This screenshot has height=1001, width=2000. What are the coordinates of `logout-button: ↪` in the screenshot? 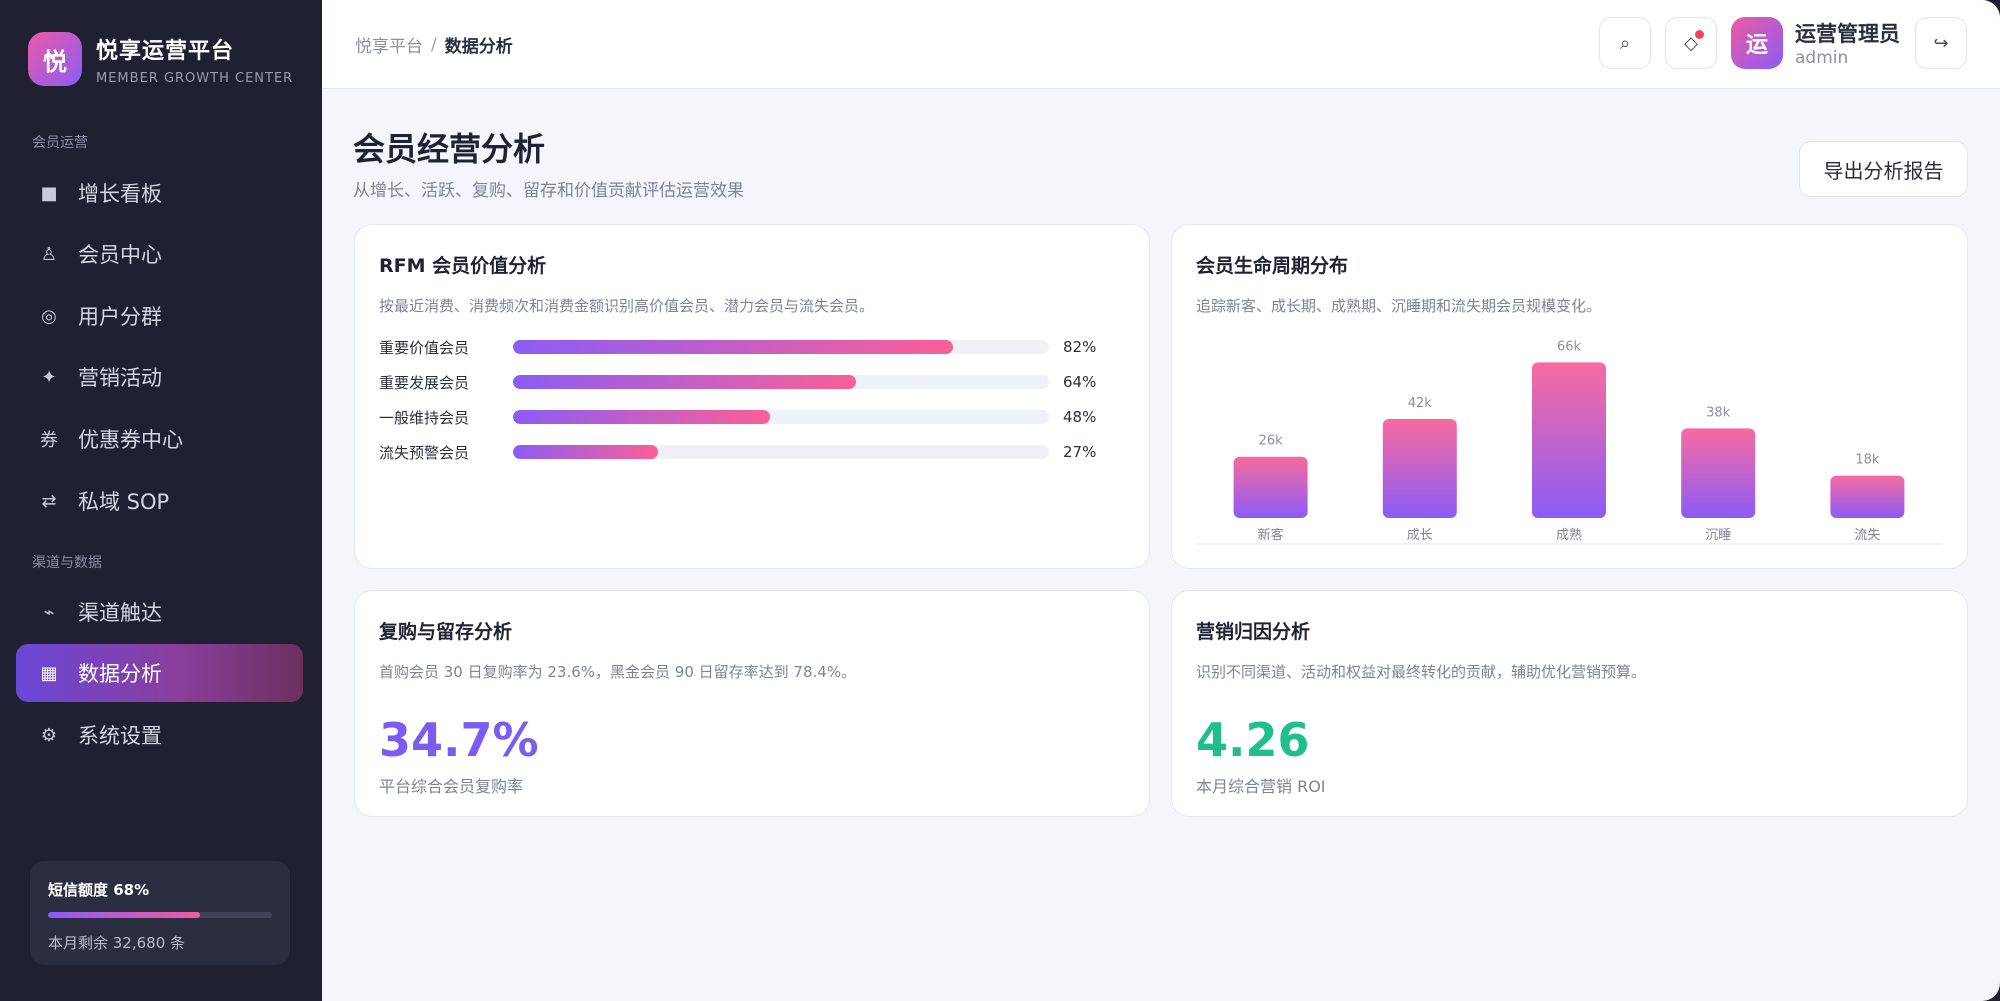 It's located at (1941, 43).